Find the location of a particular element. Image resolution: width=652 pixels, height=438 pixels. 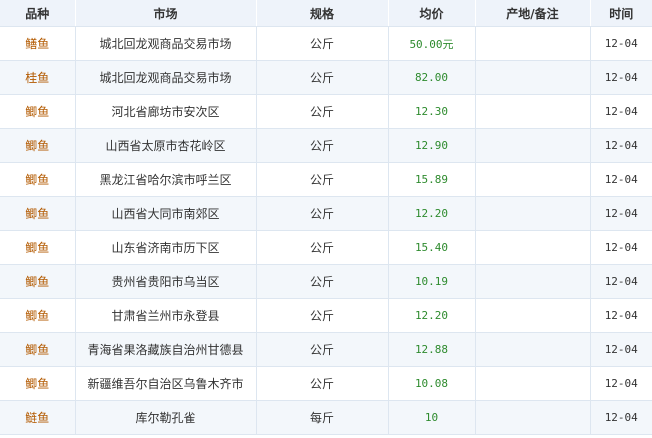

table-row: 鲫鱼 青海省果洛藏族自治州甘德县 公斤 12.88 12-04 is located at coordinates (326, 349).